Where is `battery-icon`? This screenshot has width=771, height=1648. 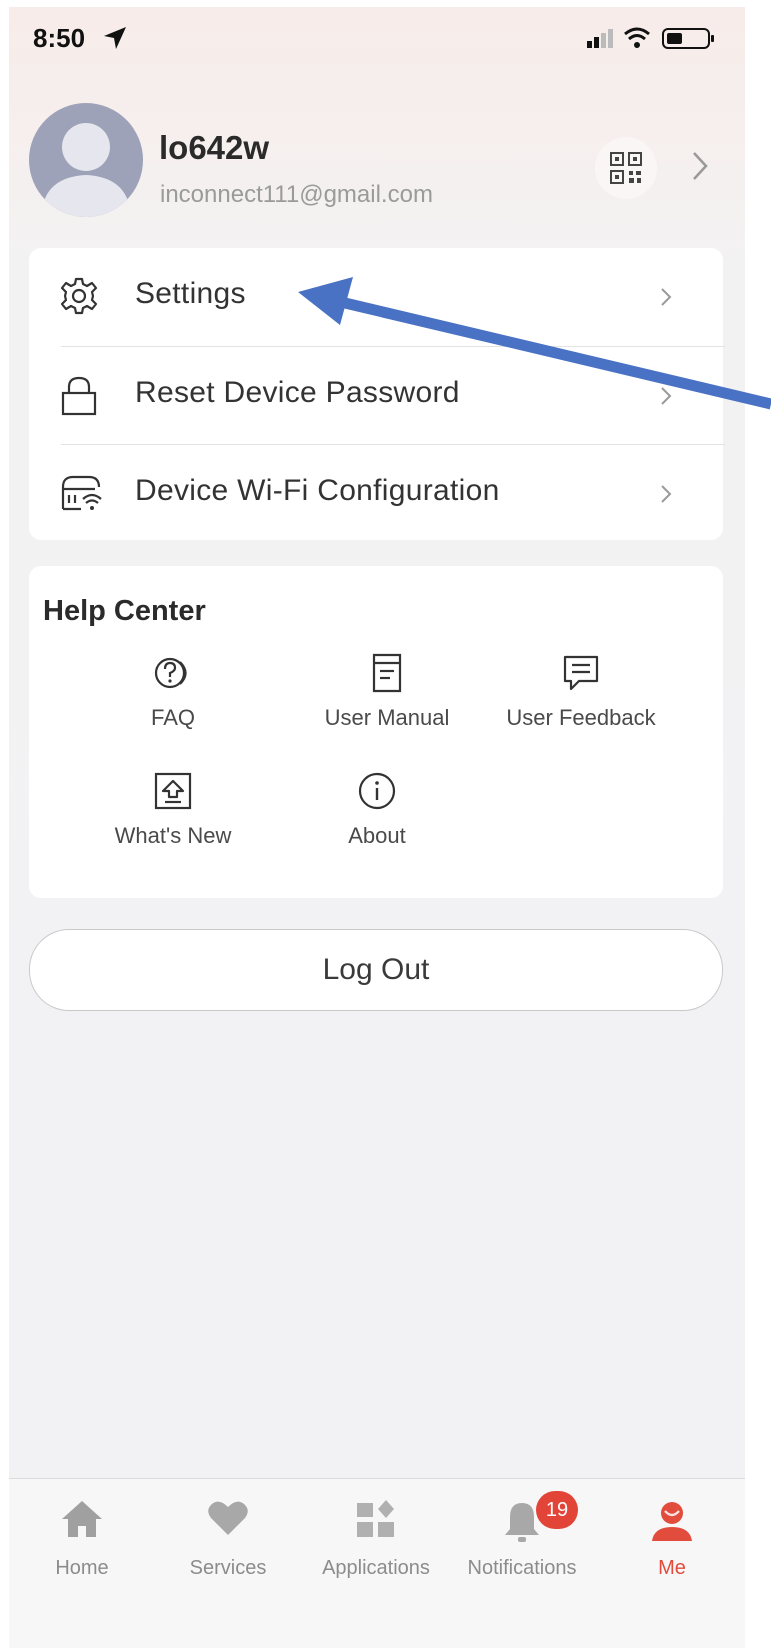
battery-icon is located at coordinates (688, 38).